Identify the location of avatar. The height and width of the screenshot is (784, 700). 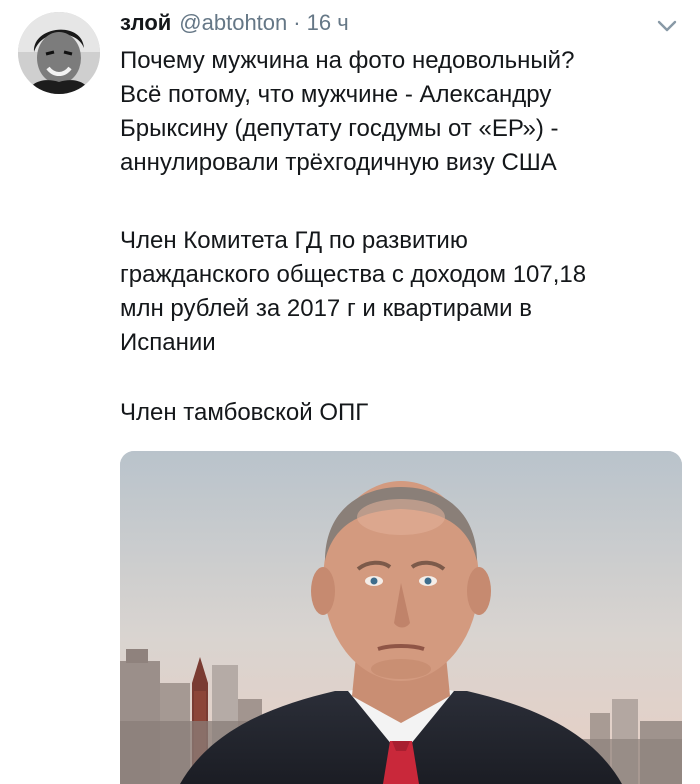
(59, 53).